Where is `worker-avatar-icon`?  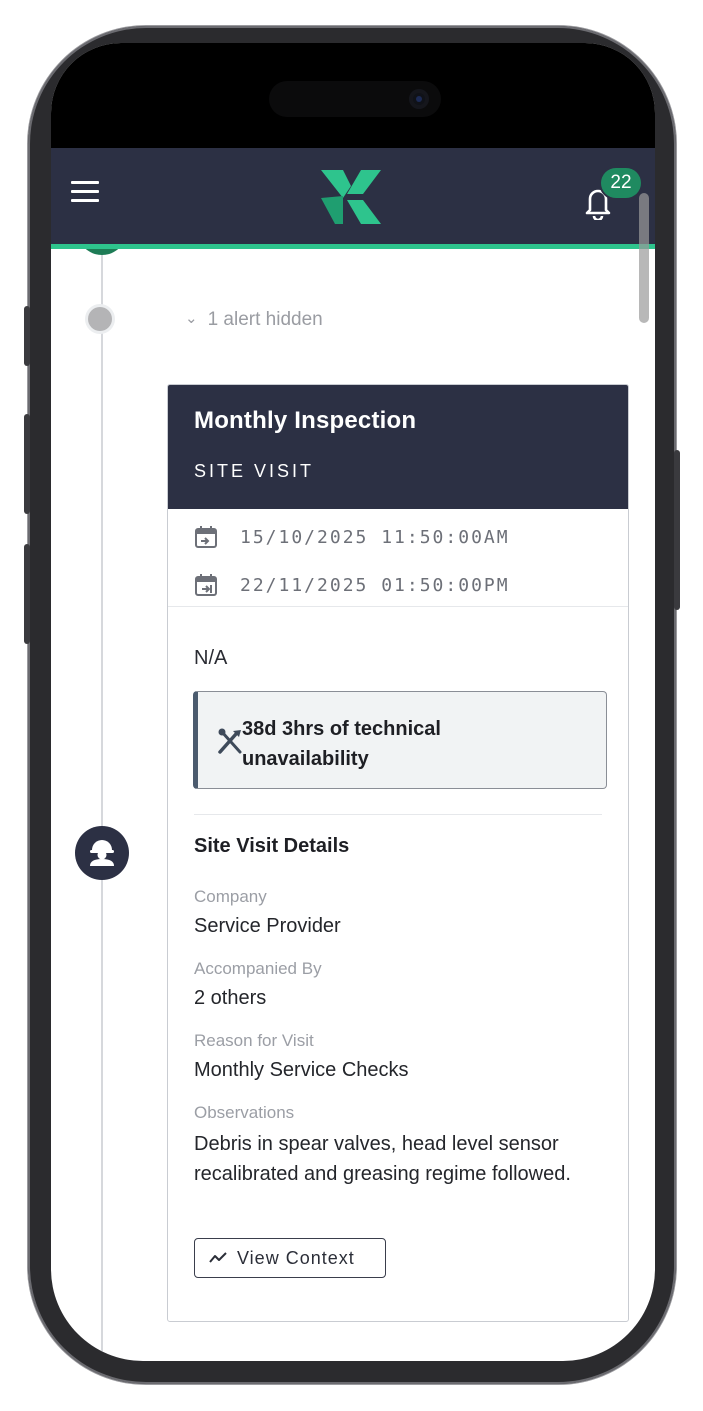 worker-avatar-icon is located at coordinates (102, 853).